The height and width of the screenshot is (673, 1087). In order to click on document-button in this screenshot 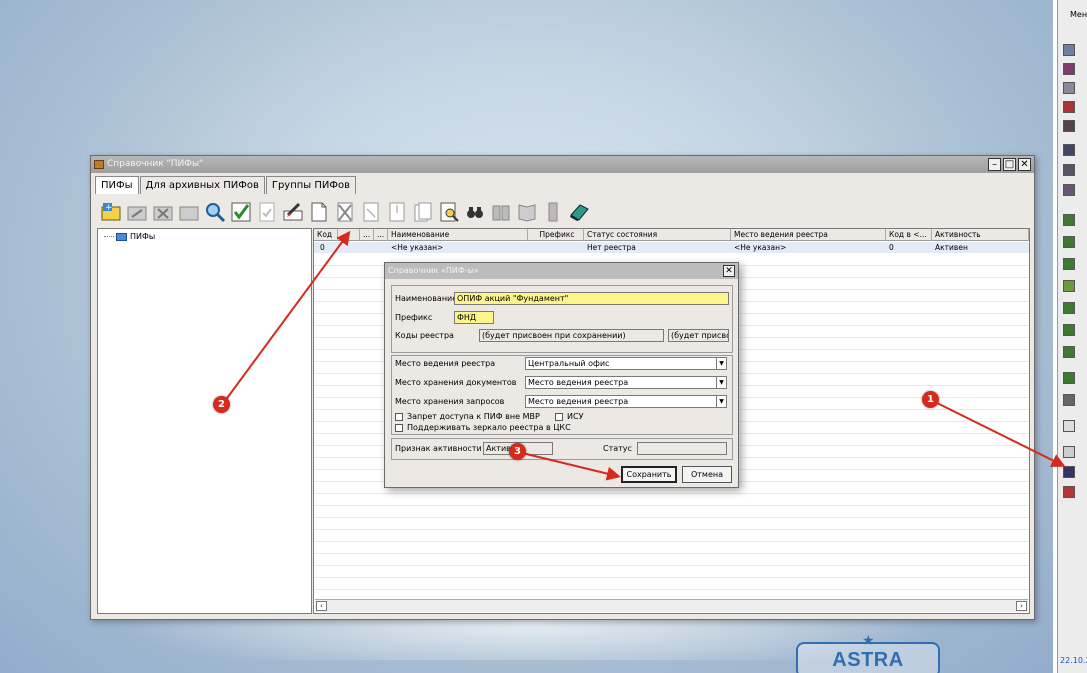, I will do `click(397, 212)`.